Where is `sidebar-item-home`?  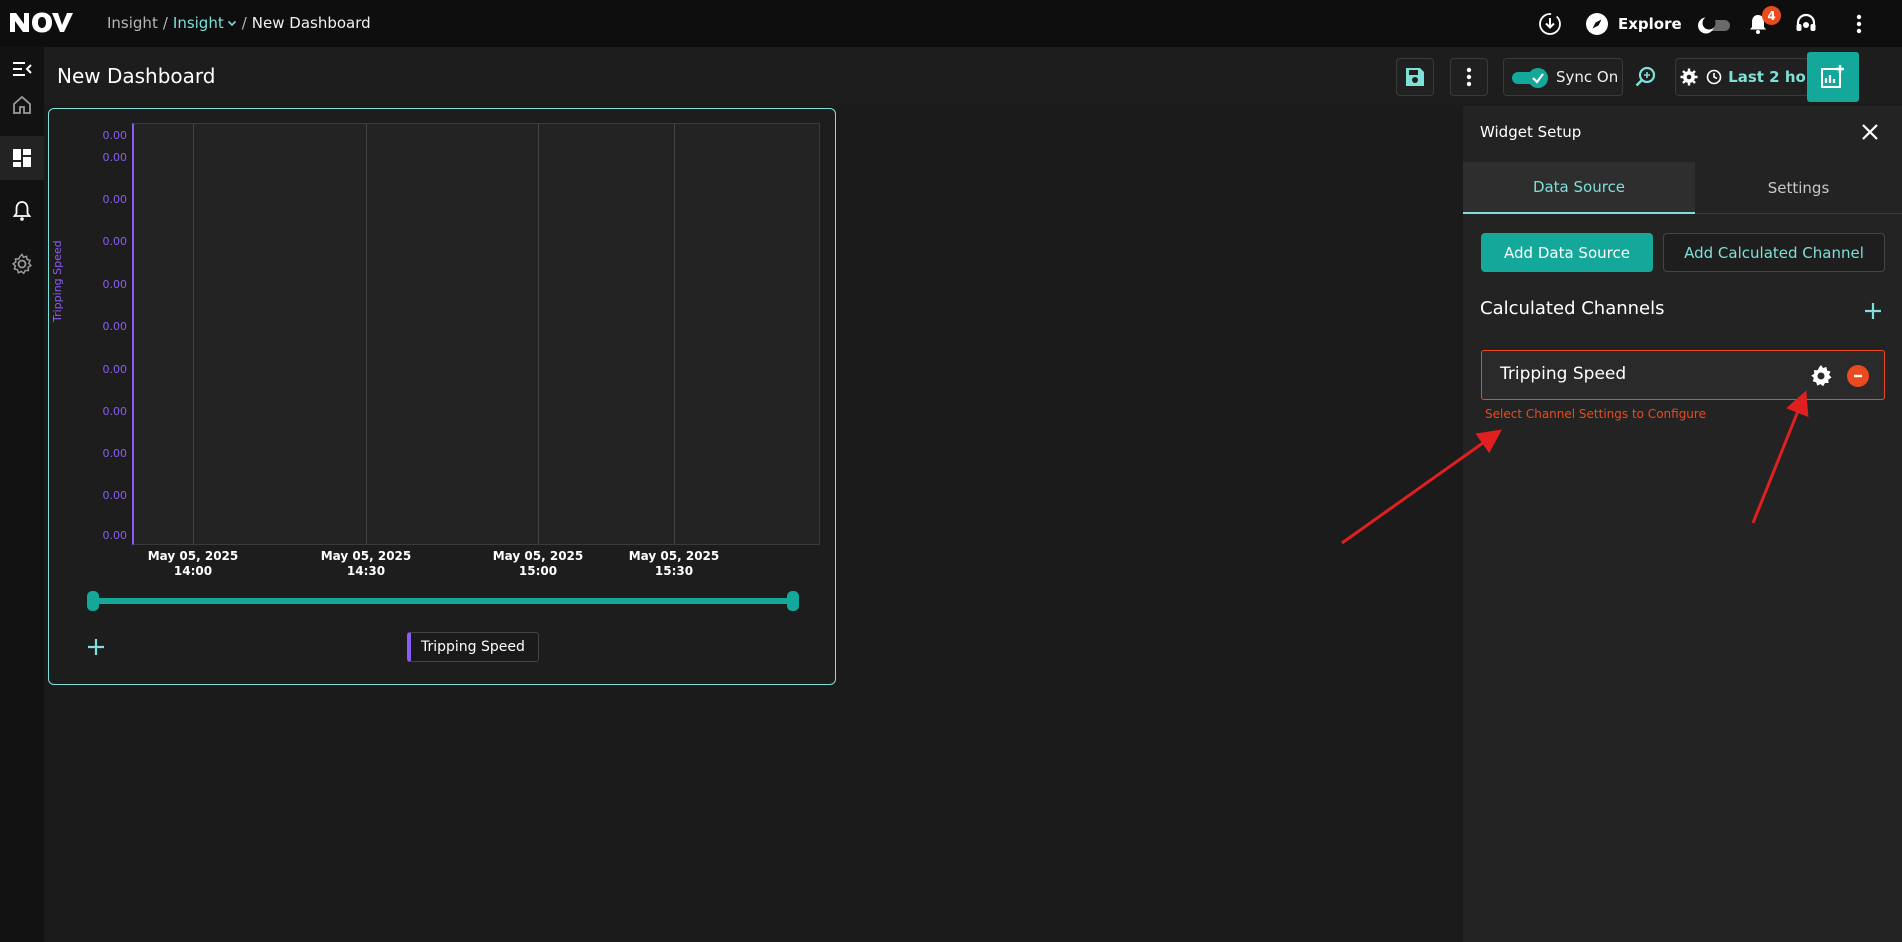 sidebar-item-home is located at coordinates (22, 105).